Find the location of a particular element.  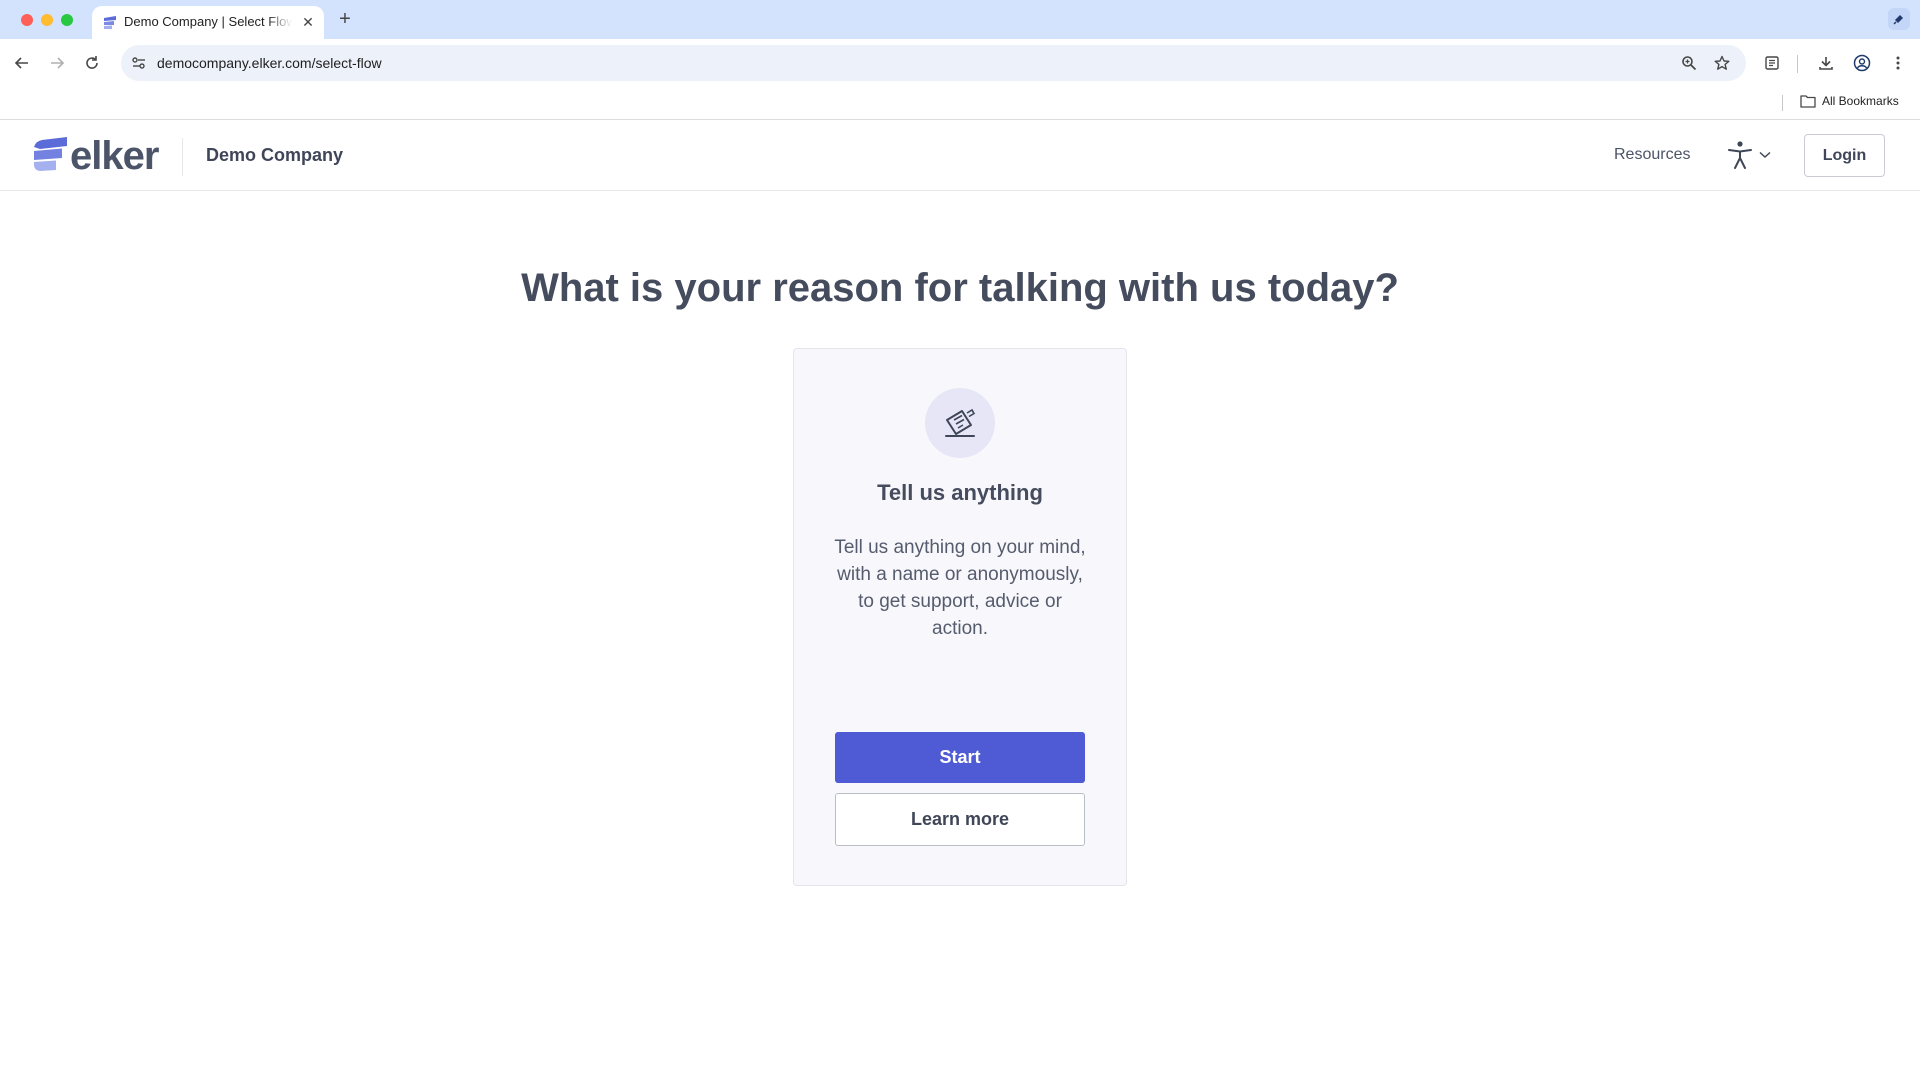

star-icon is located at coordinates (1722, 62).